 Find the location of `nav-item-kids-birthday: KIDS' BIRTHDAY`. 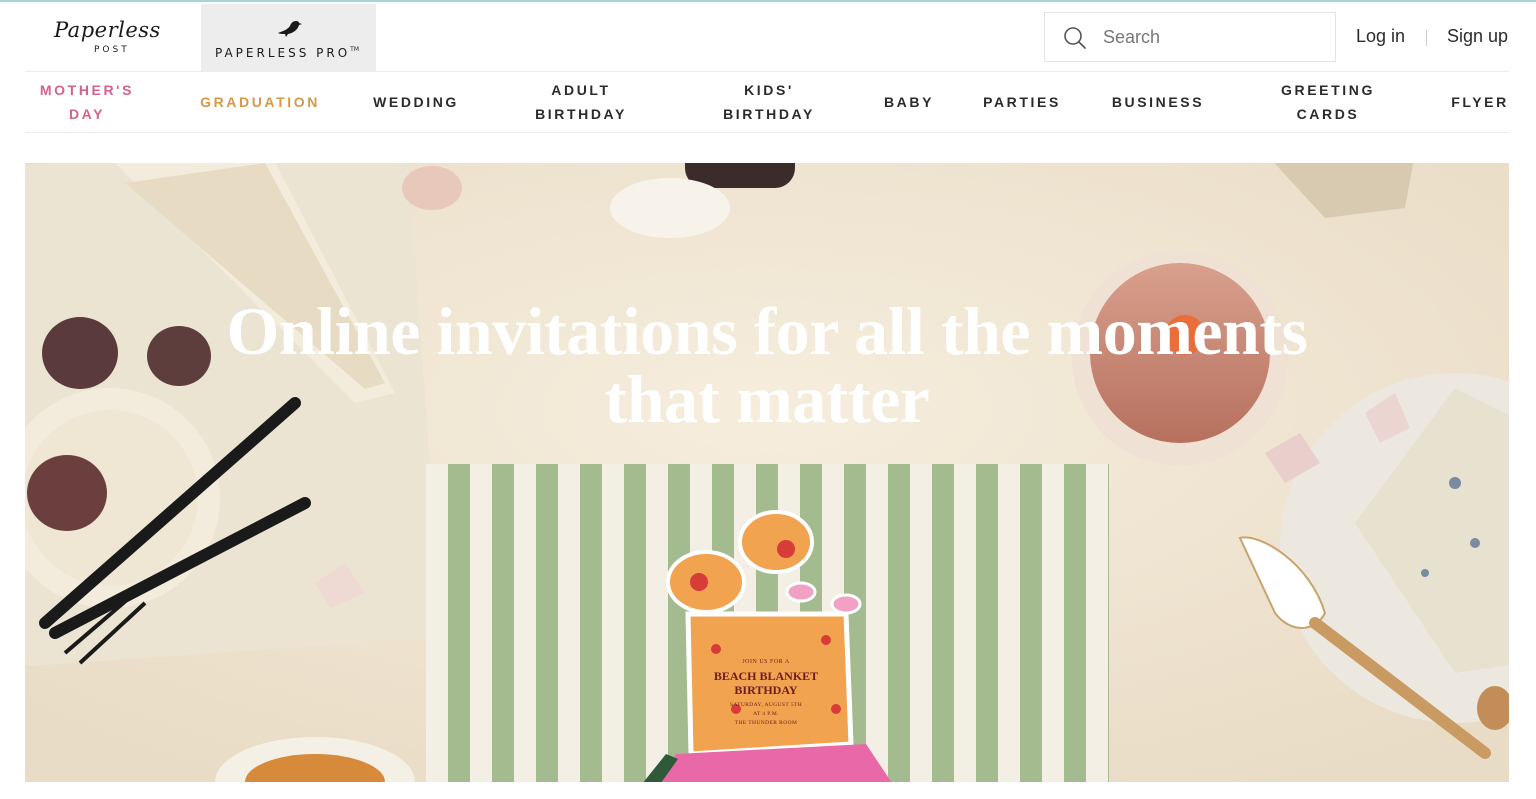

nav-item-kids-birthday: KIDS' BIRTHDAY is located at coordinates (769, 102).